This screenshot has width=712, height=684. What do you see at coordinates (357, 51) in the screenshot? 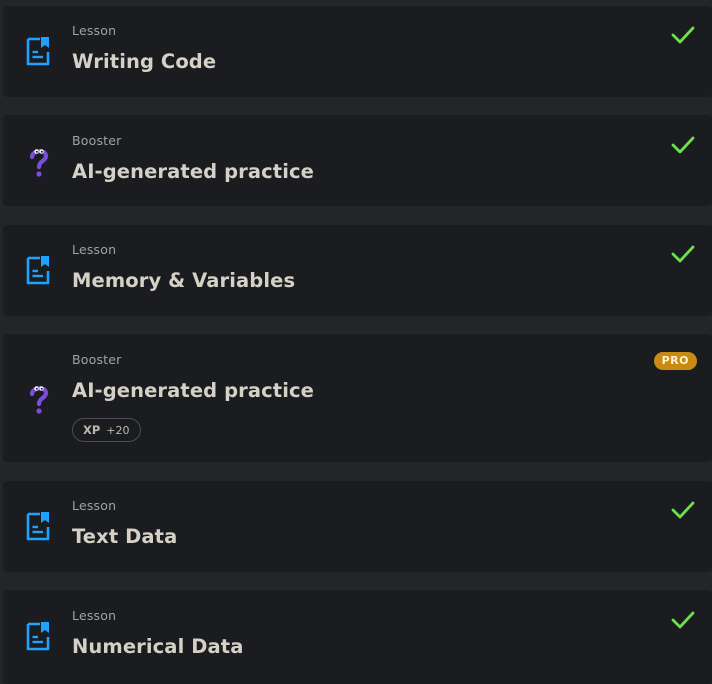
I see `lesson-card-writing-code: Lesson Writing Code` at bounding box center [357, 51].